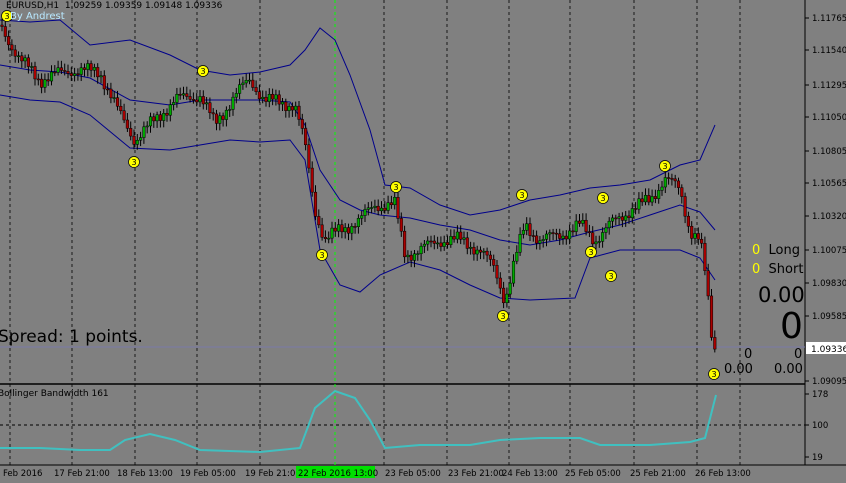 This screenshot has height=483, width=846. I want to click on long-row: 0 Long, so click(776, 250).